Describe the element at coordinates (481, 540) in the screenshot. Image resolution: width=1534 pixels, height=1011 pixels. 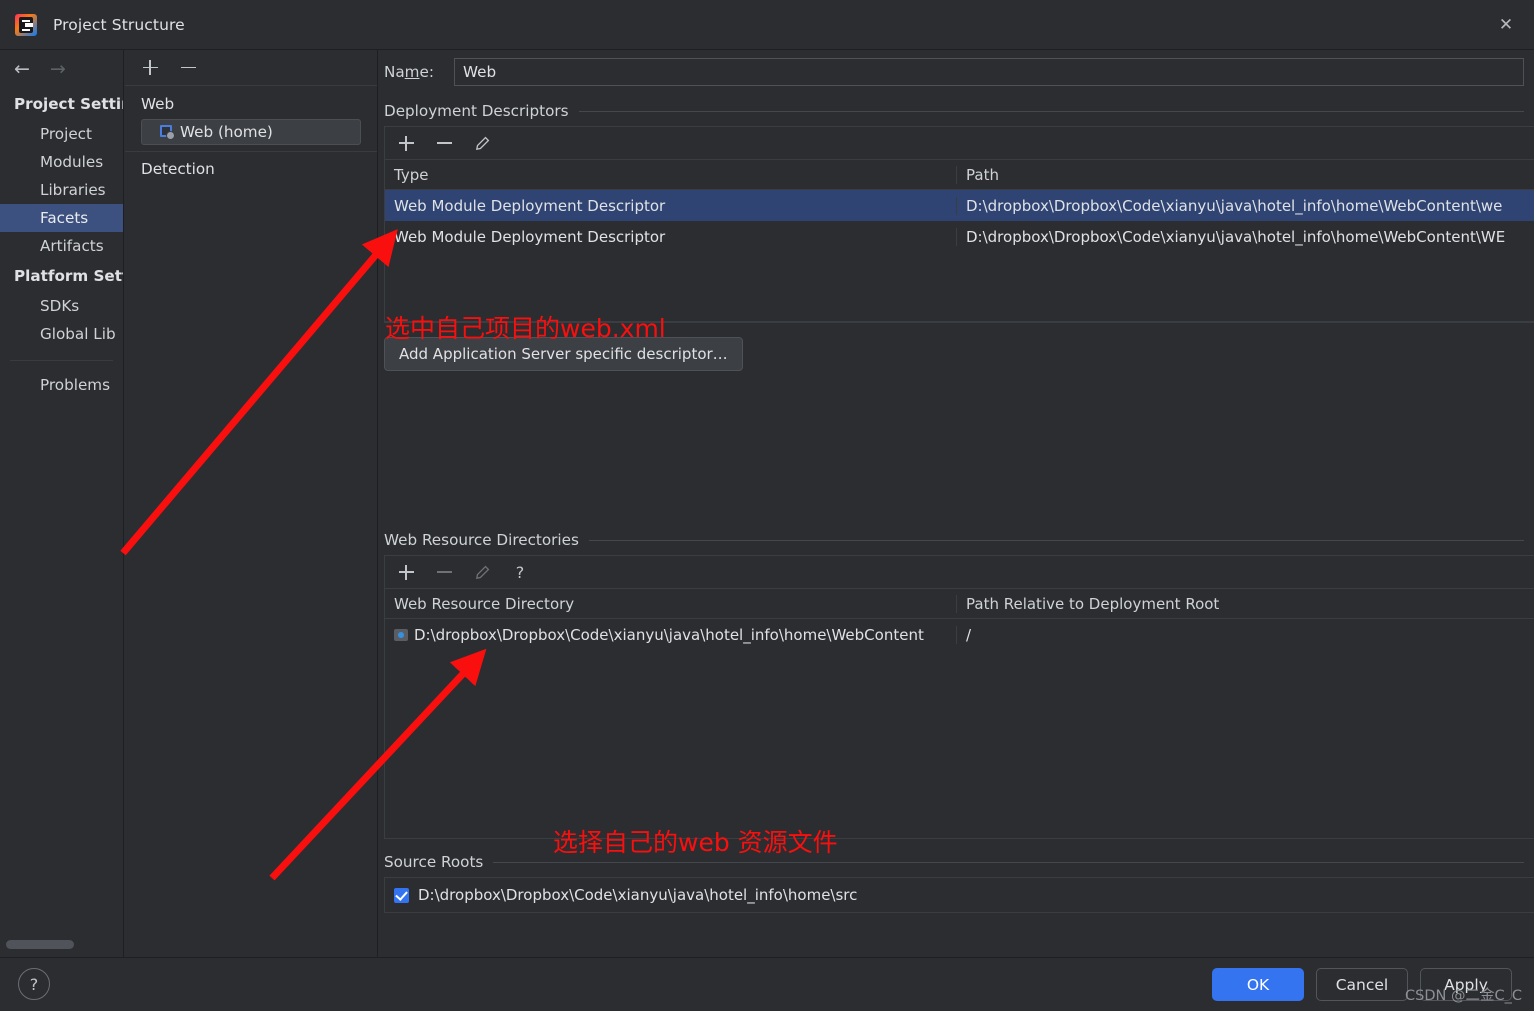
I see `web-resource-directories-title: Web Resource Directories` at that location.